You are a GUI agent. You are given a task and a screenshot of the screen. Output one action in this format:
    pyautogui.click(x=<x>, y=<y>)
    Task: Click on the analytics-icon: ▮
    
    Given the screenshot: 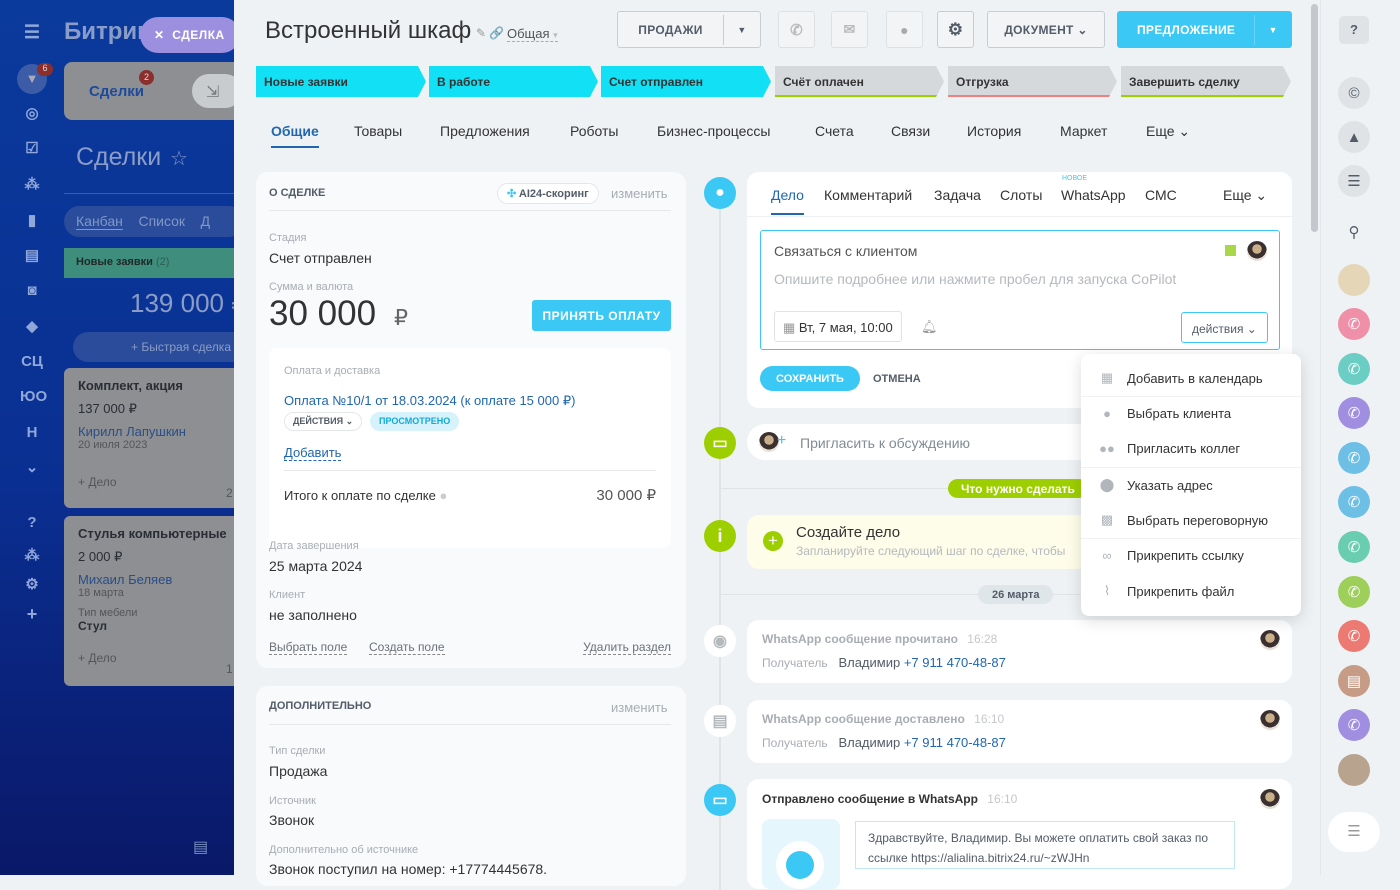 What is the action you would take?
    pyautogui.click(x=32, y=220)
    